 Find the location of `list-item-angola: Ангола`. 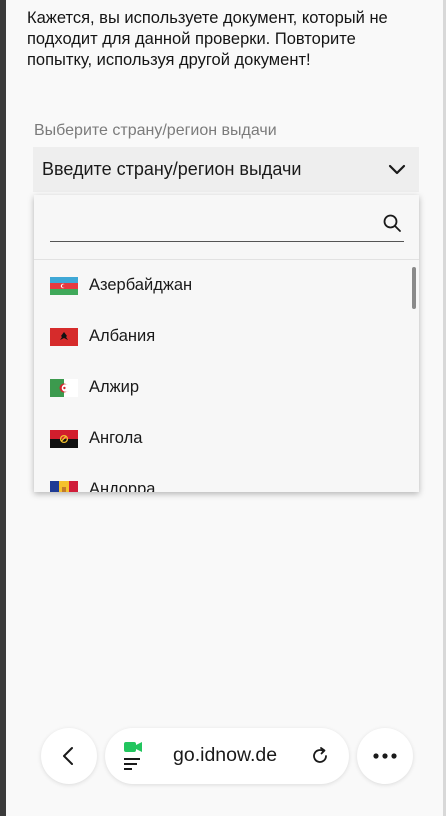

list-item-angola: Ангола is located at coordinates (226, 438).